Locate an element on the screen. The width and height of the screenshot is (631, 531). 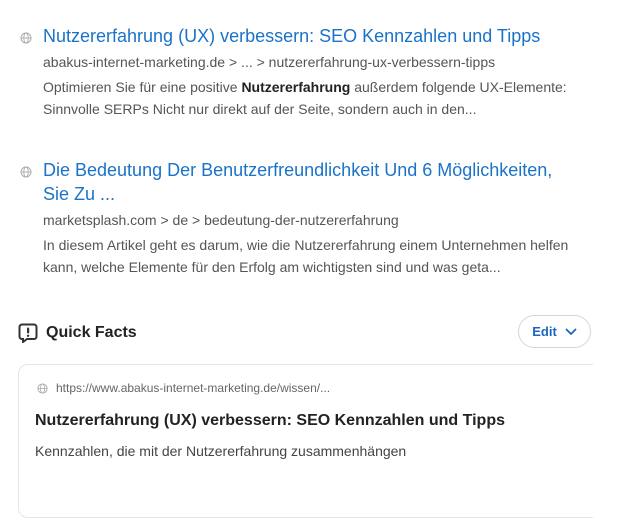
edit-button: Edit is located at coordinates (554, 331).